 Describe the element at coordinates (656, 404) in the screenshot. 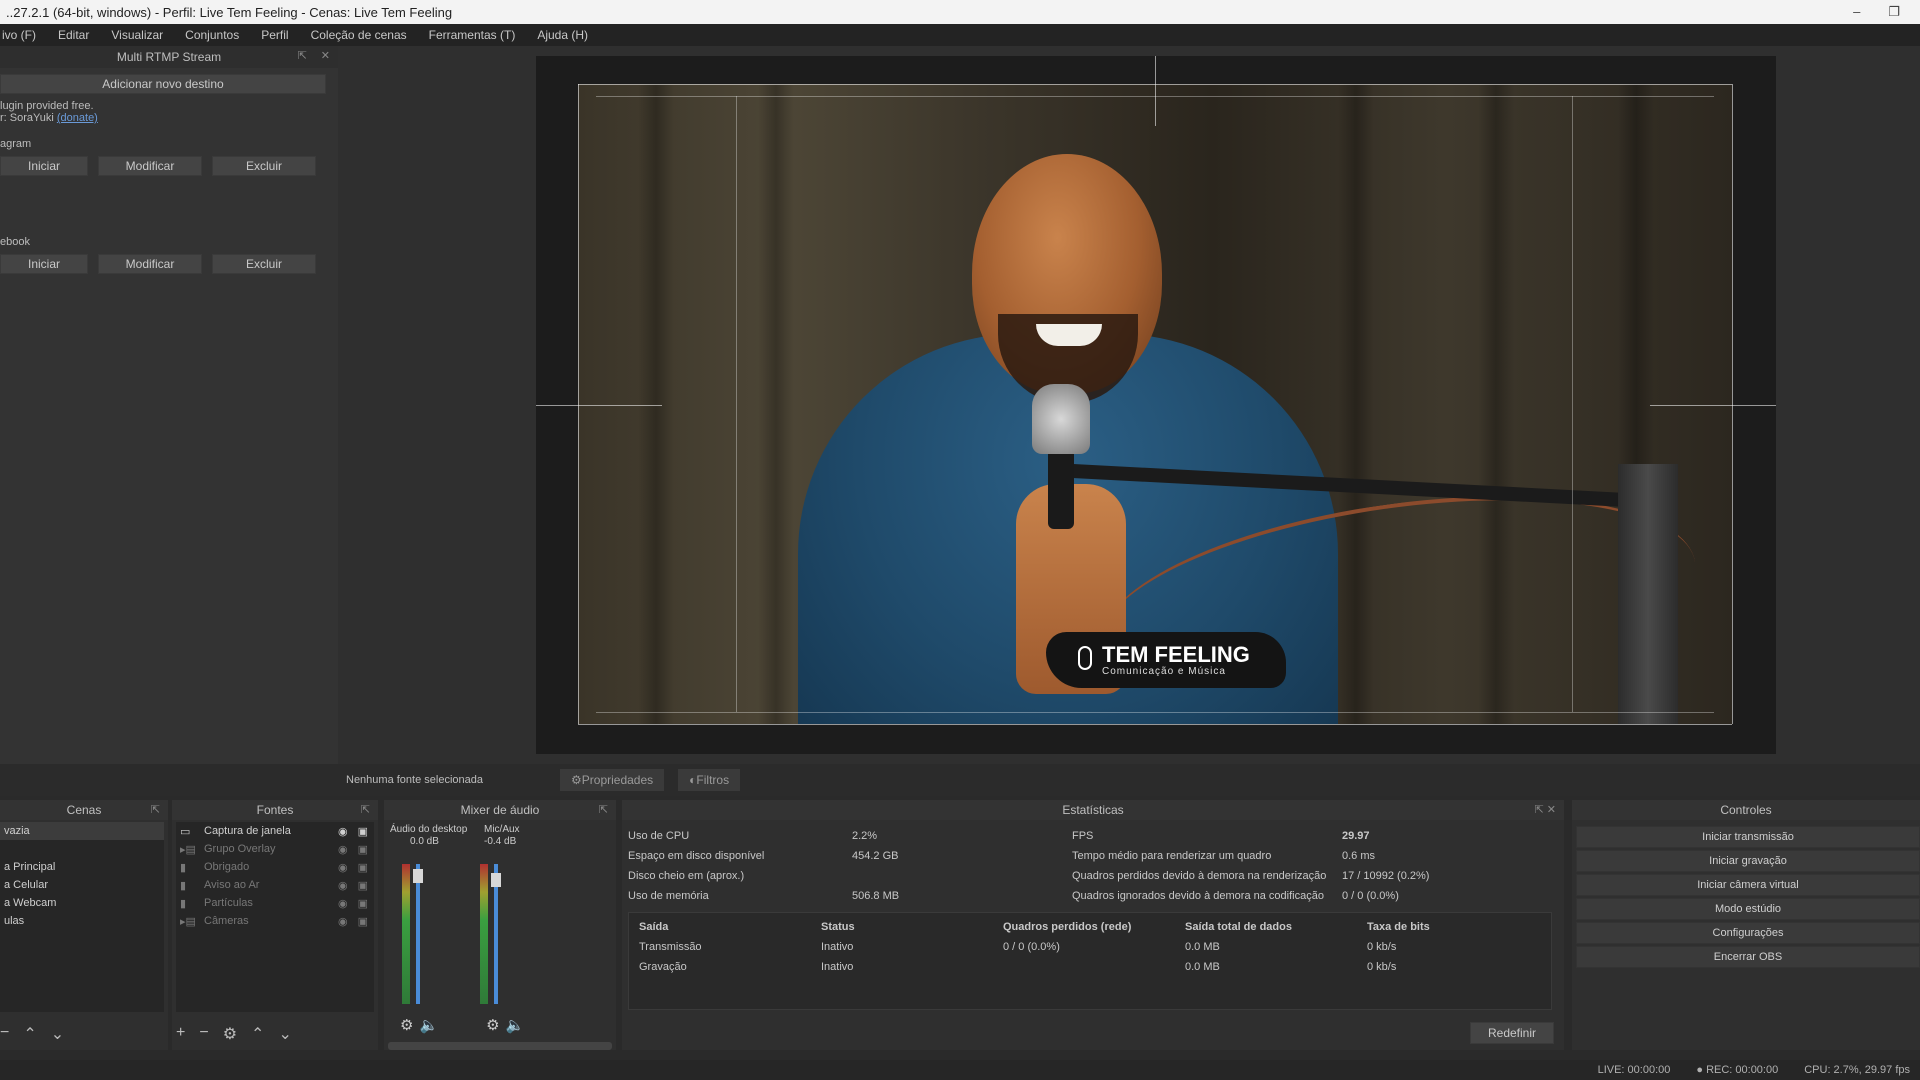

I see `curtain-fold` at that location.